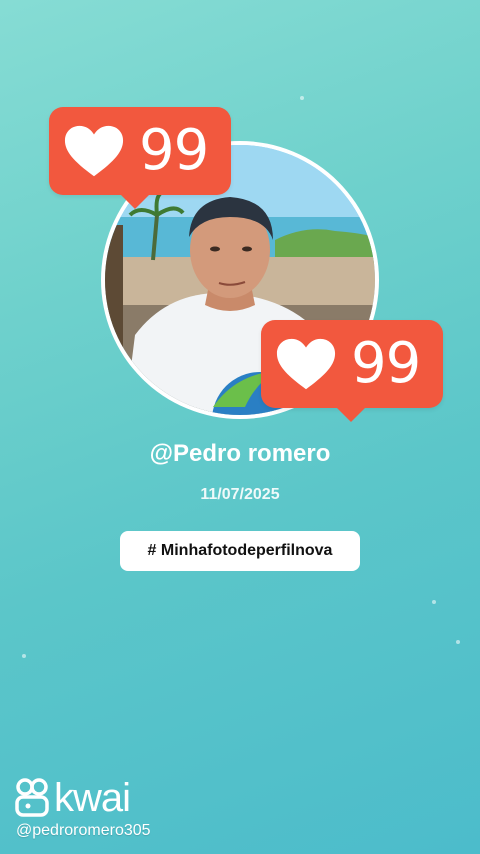 The height and width of the screenshot is (854, 480). What do you see at coordinates (240, 551) in the screenshot?
I see `hashtag-chip: # Minhafotodeperfilnova` at bounding box center [240, 551].